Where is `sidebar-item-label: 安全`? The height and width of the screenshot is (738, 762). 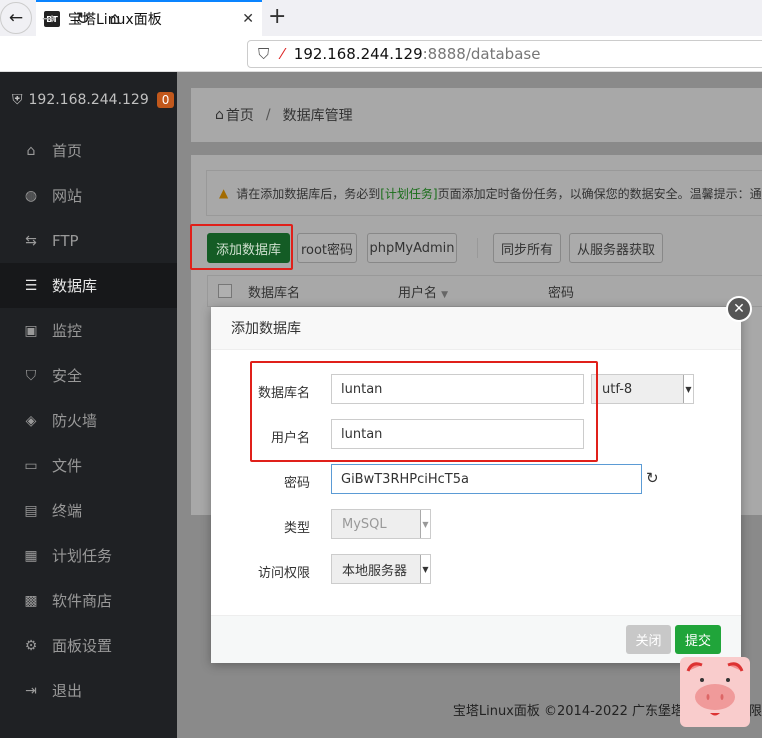 sidebar-item-label: 安全 is located at coordinates (67, 376).